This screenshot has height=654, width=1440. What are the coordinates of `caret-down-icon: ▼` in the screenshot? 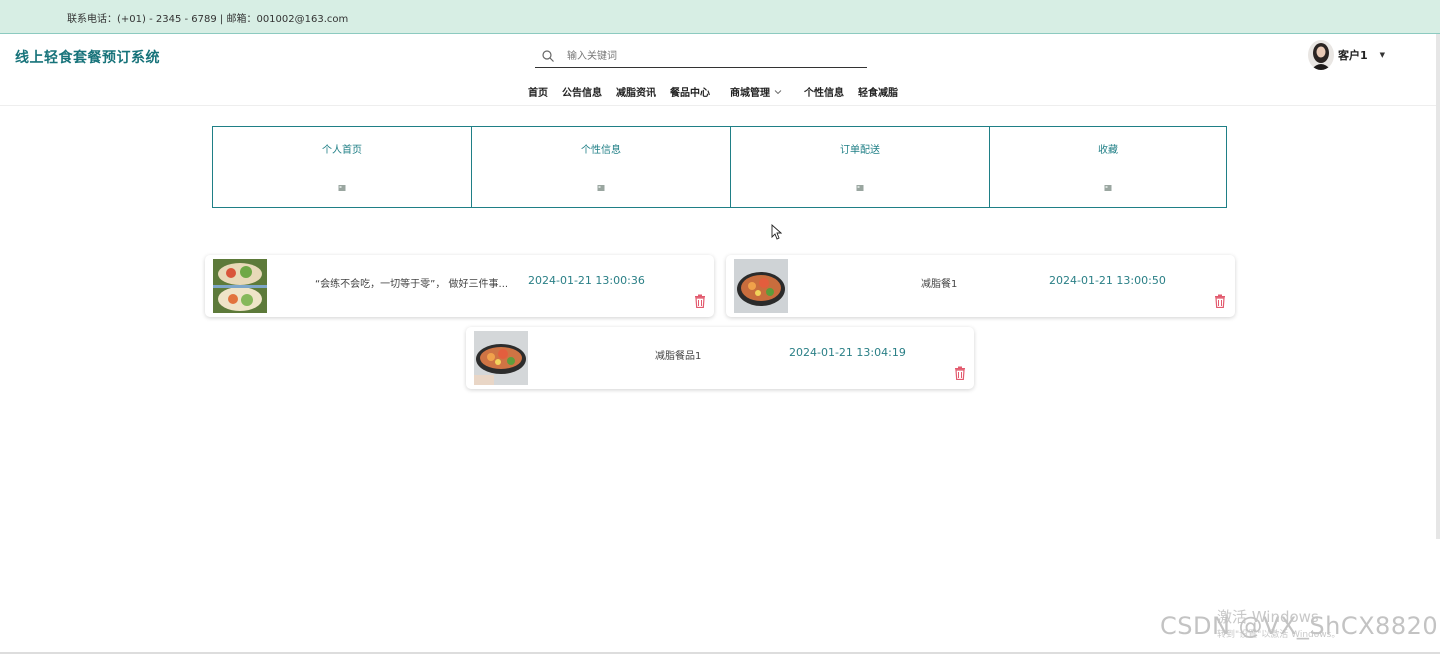 It's located at (1382, 55).